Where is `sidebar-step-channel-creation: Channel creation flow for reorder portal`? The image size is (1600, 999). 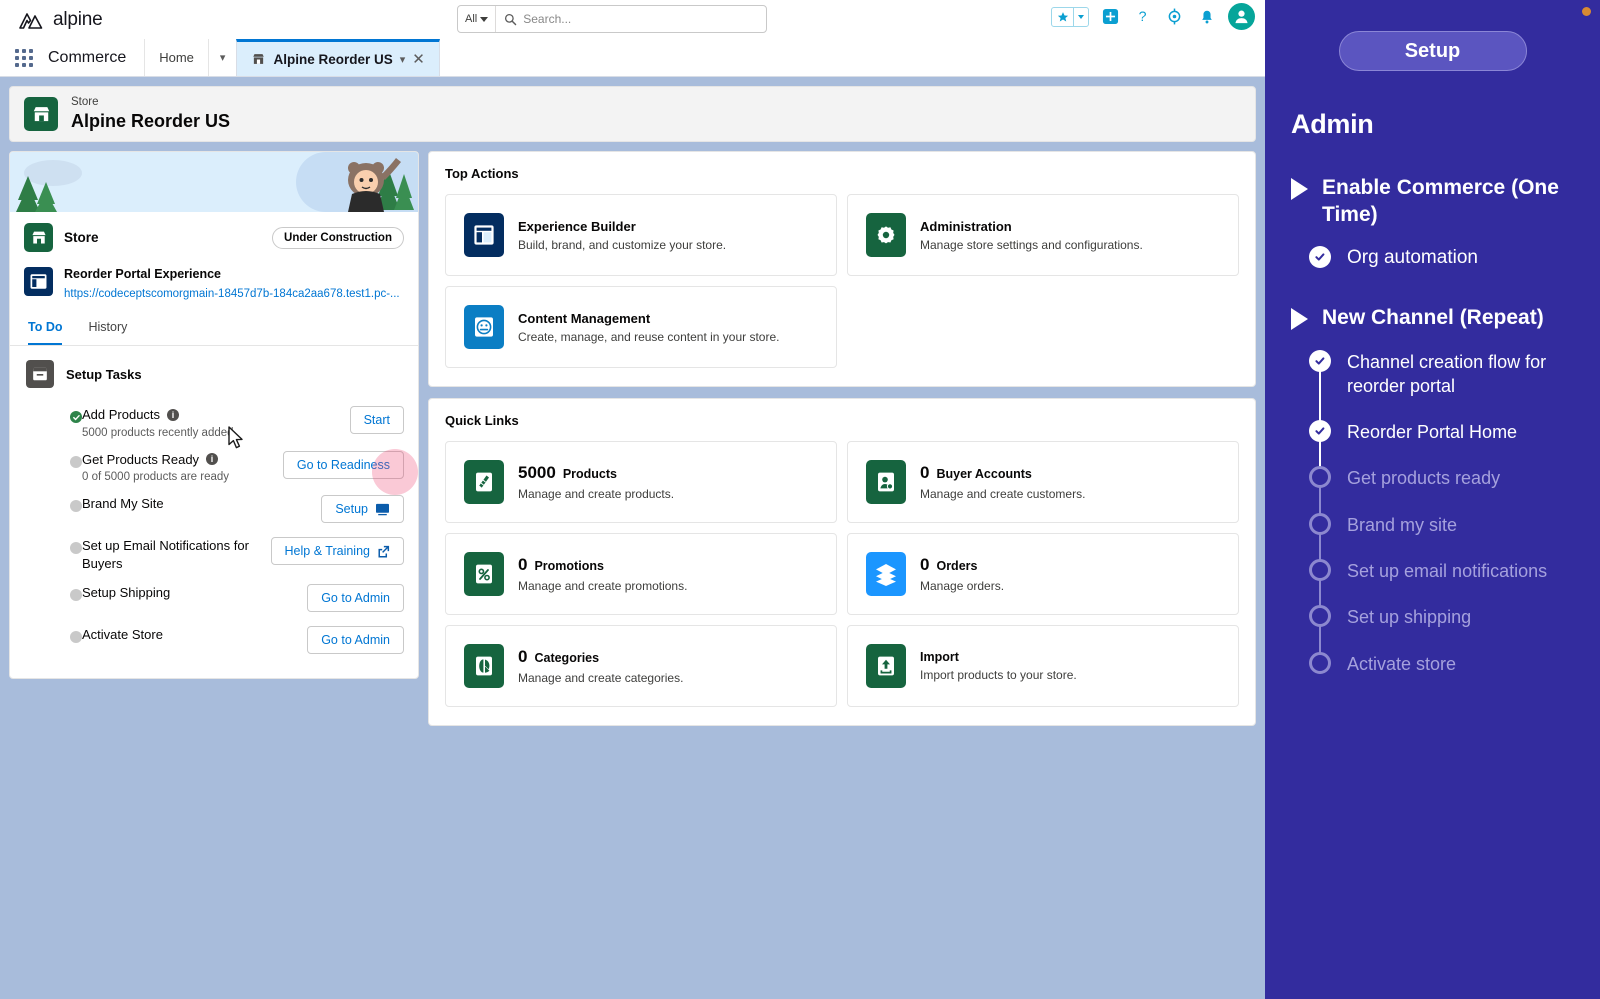
sidebar-step-channel-creation: Channel creation flow for reorder portal is located at coordinates (1441, 400).